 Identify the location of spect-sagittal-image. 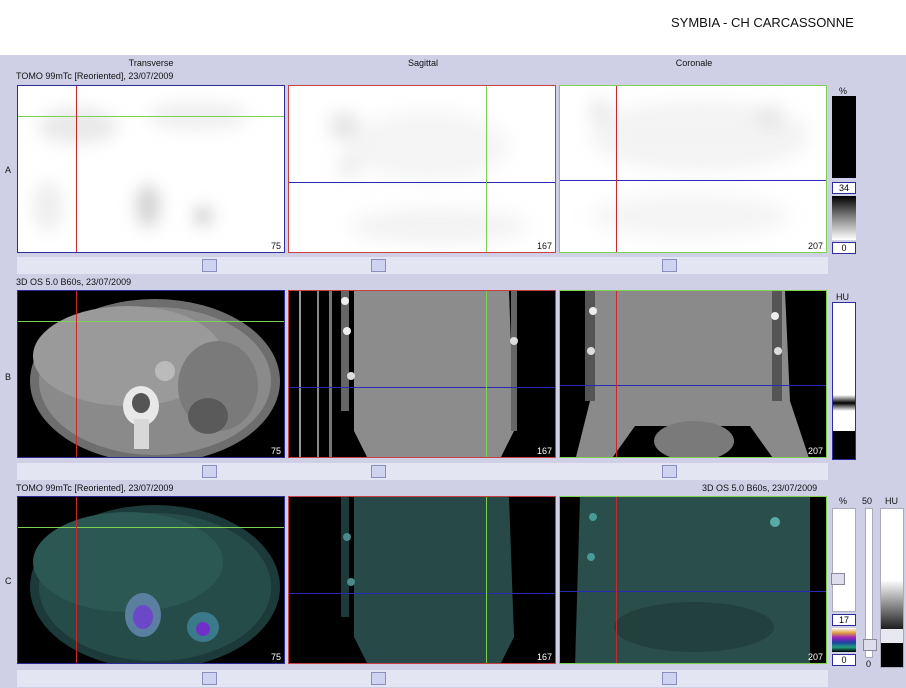
(429, 177).